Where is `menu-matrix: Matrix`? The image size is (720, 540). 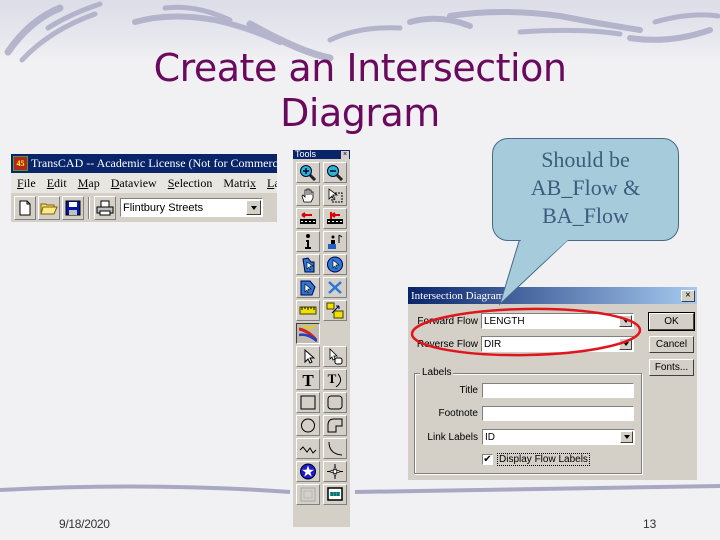
menu-matrix: Matrix is located at coordinates (239, 183).